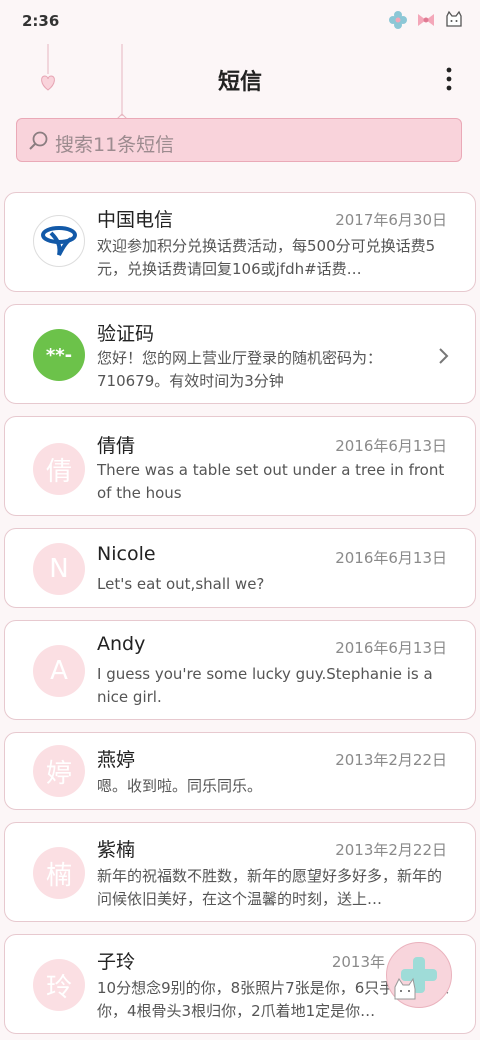 The height and width of the screenshot is (1040, 480). I want to click on conversation-item: 婷 燕婷 2013年2月22日 嗯。收到啦。同乐同乐。, so click(240, 771).